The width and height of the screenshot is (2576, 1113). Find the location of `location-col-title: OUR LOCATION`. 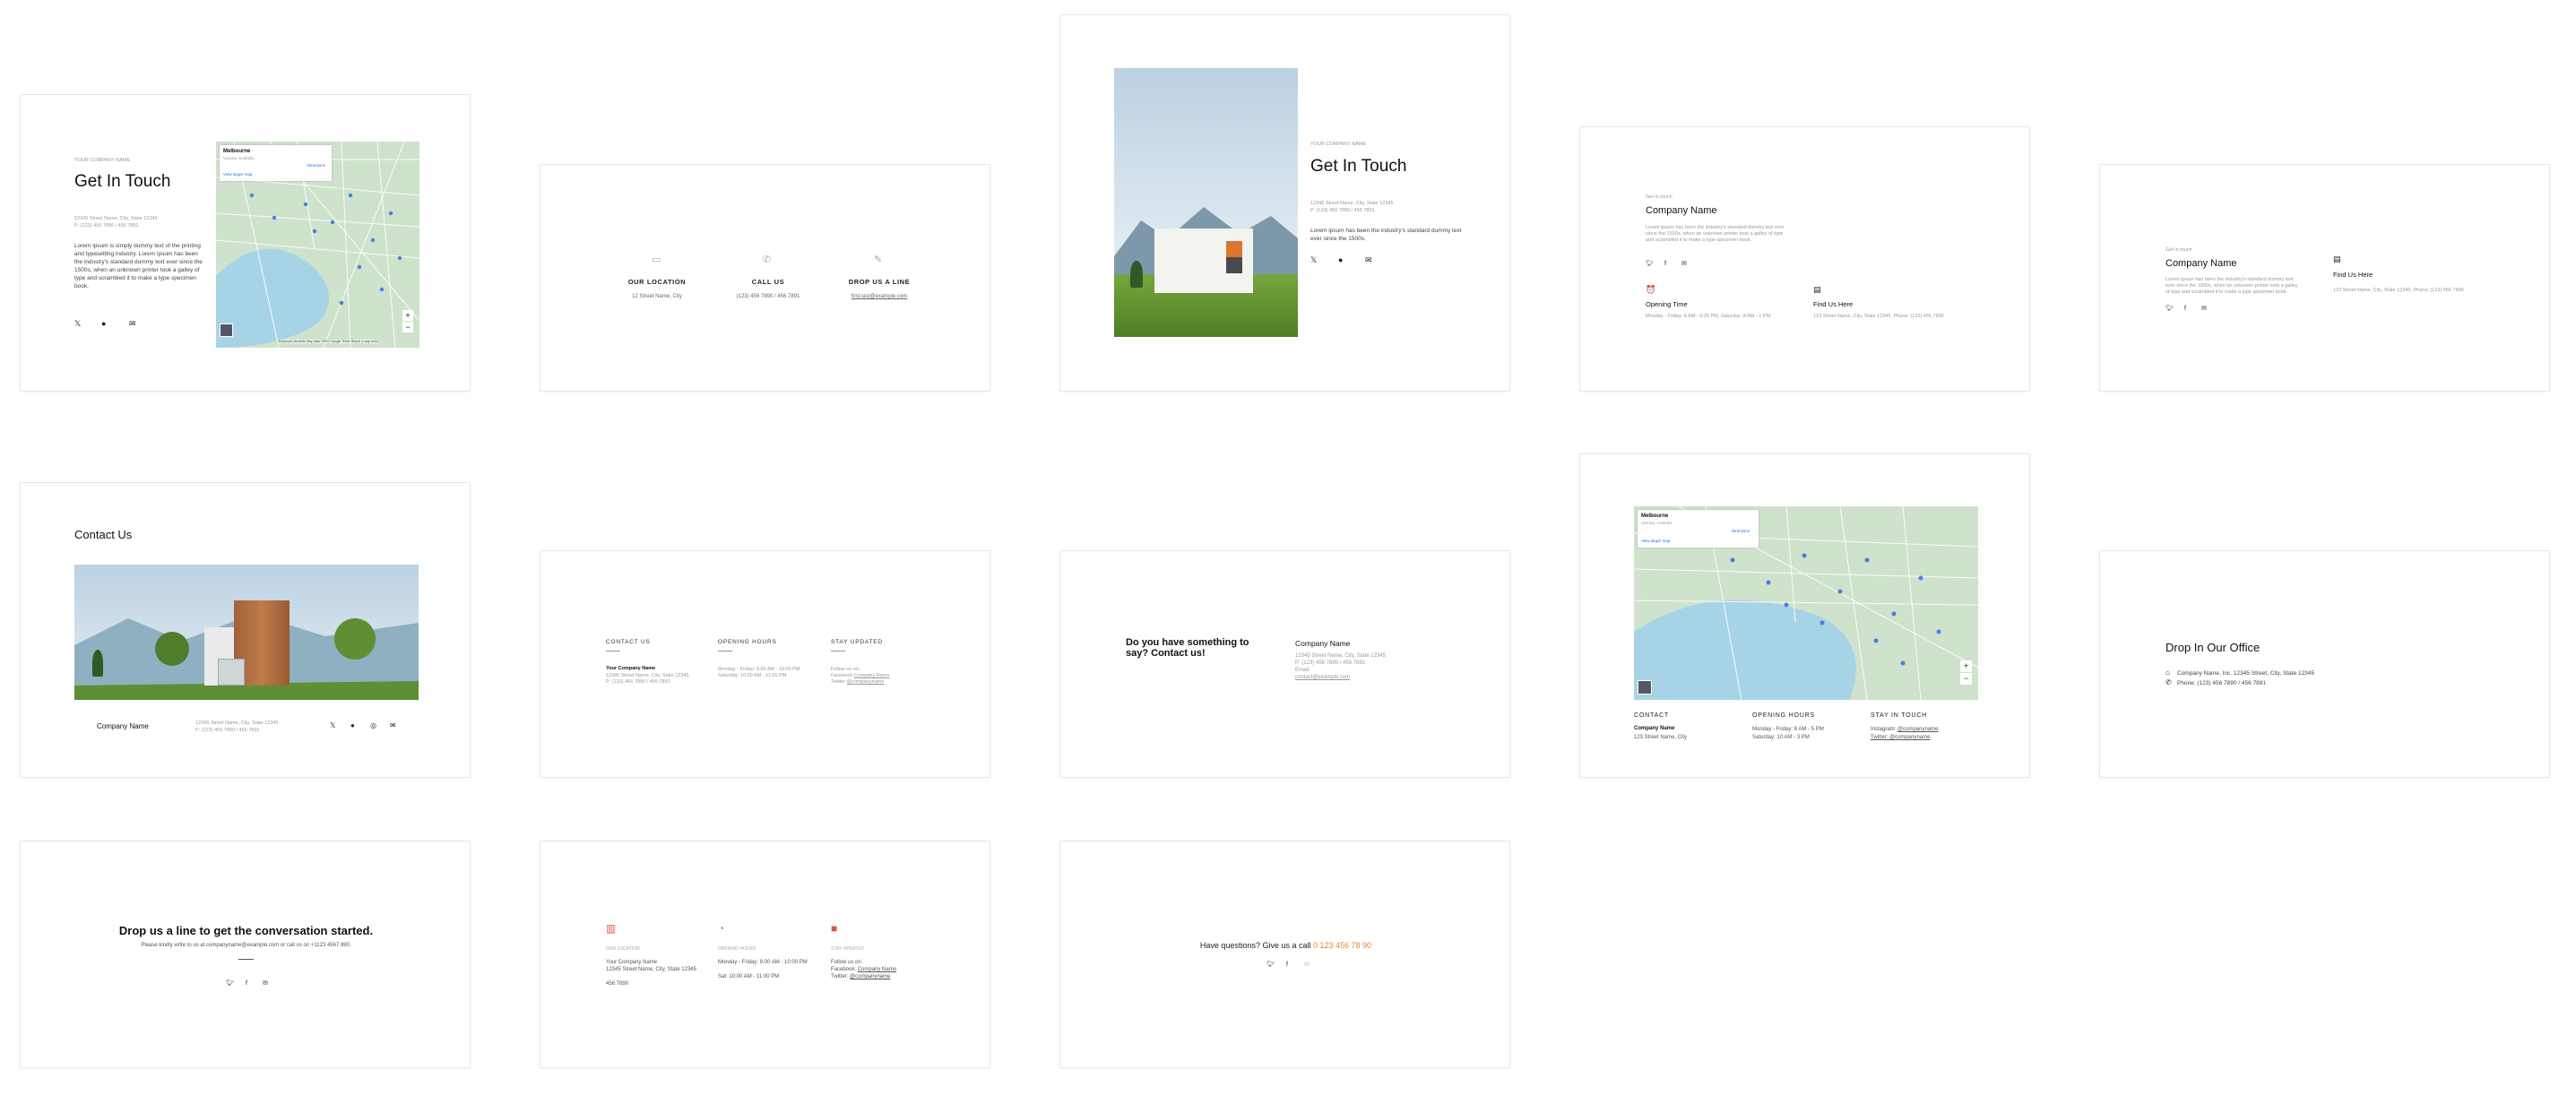

location-col-title: OUR LOCATION is located at coordinates (623, 949).